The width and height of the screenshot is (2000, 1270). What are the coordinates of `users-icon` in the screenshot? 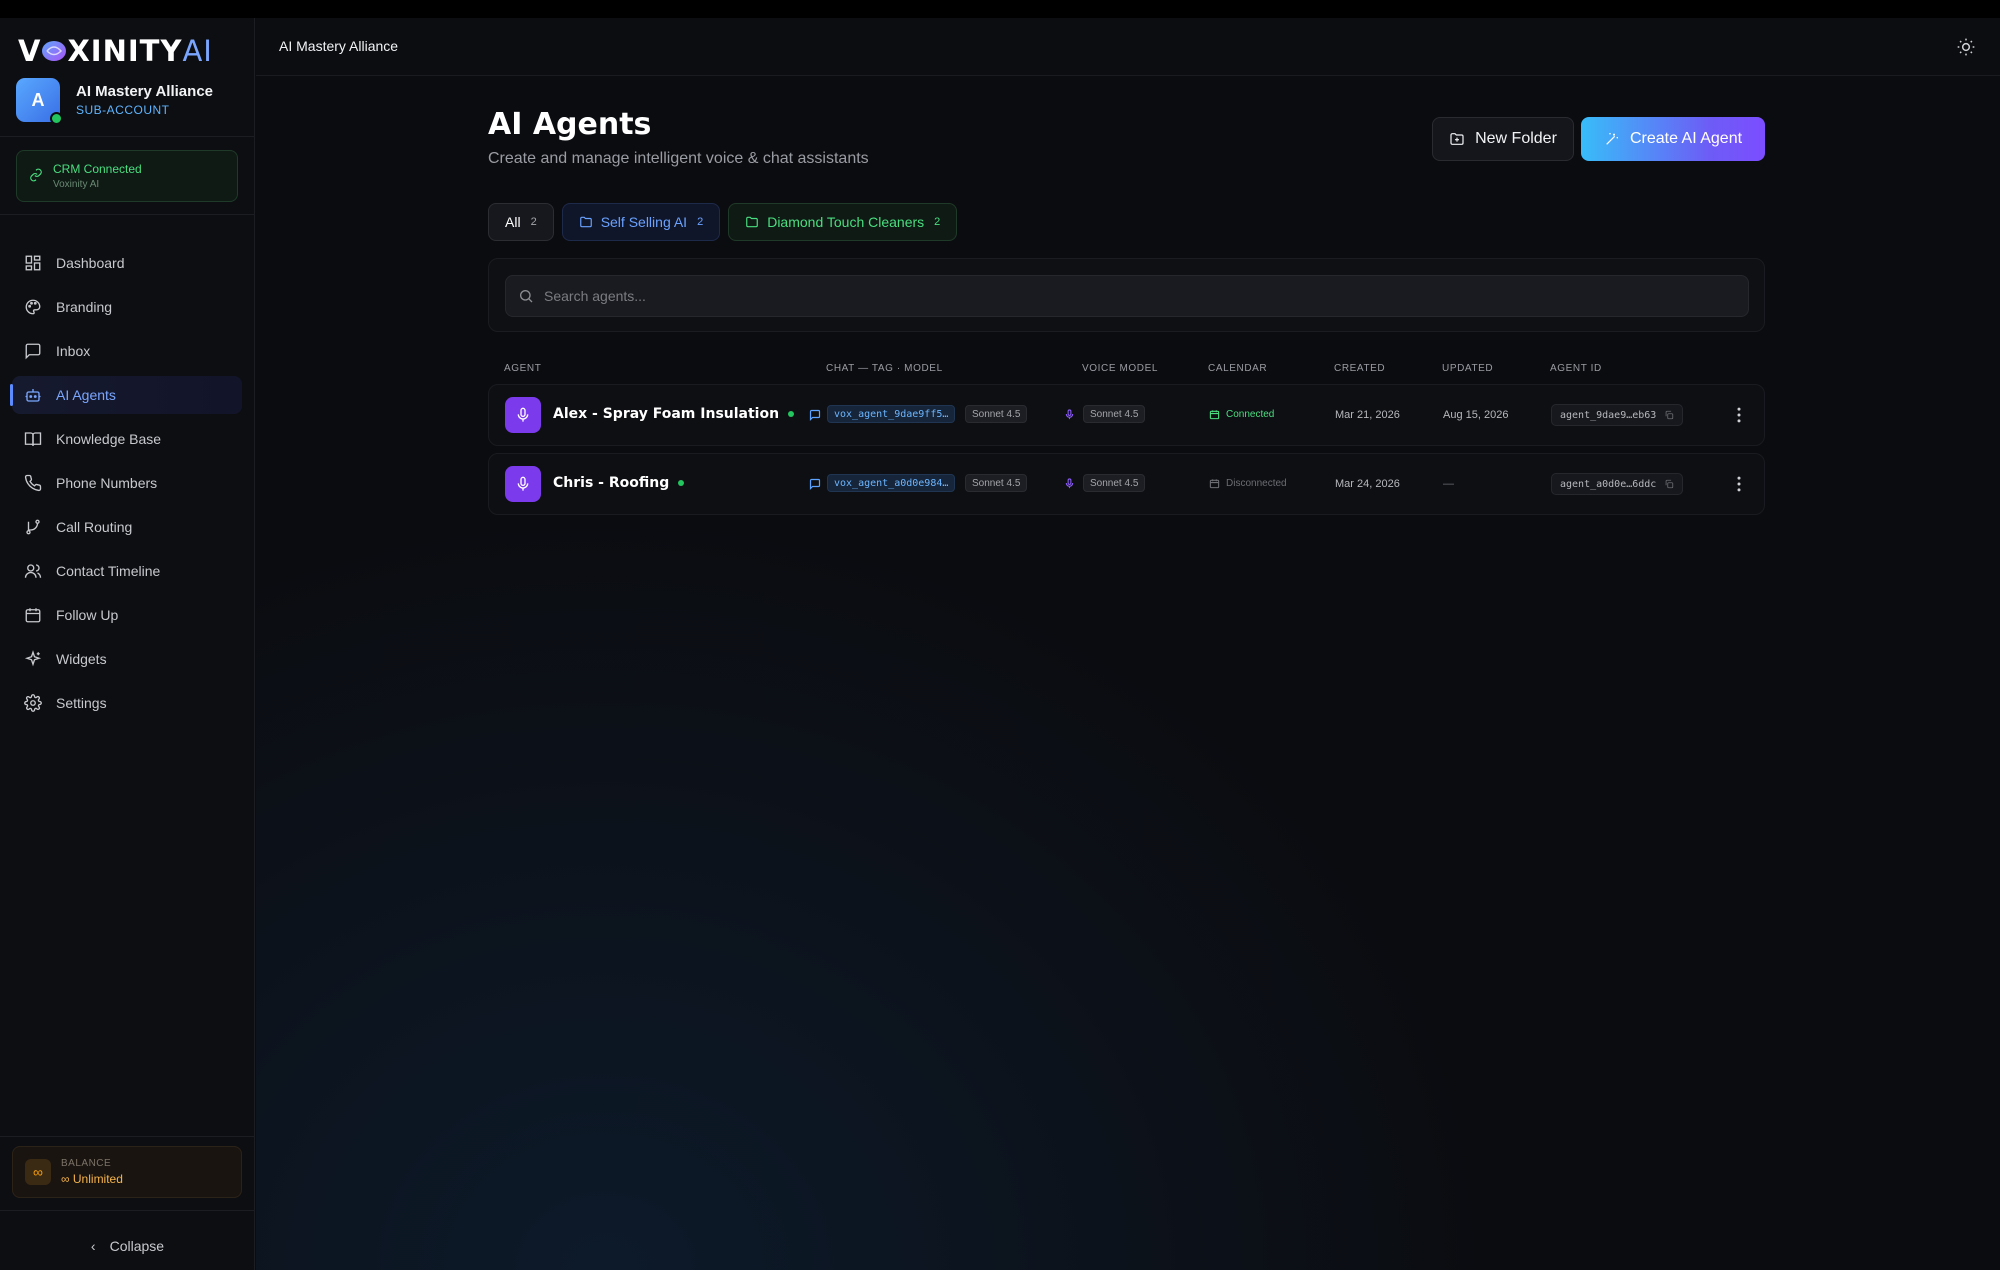 It's located at (33, 571).